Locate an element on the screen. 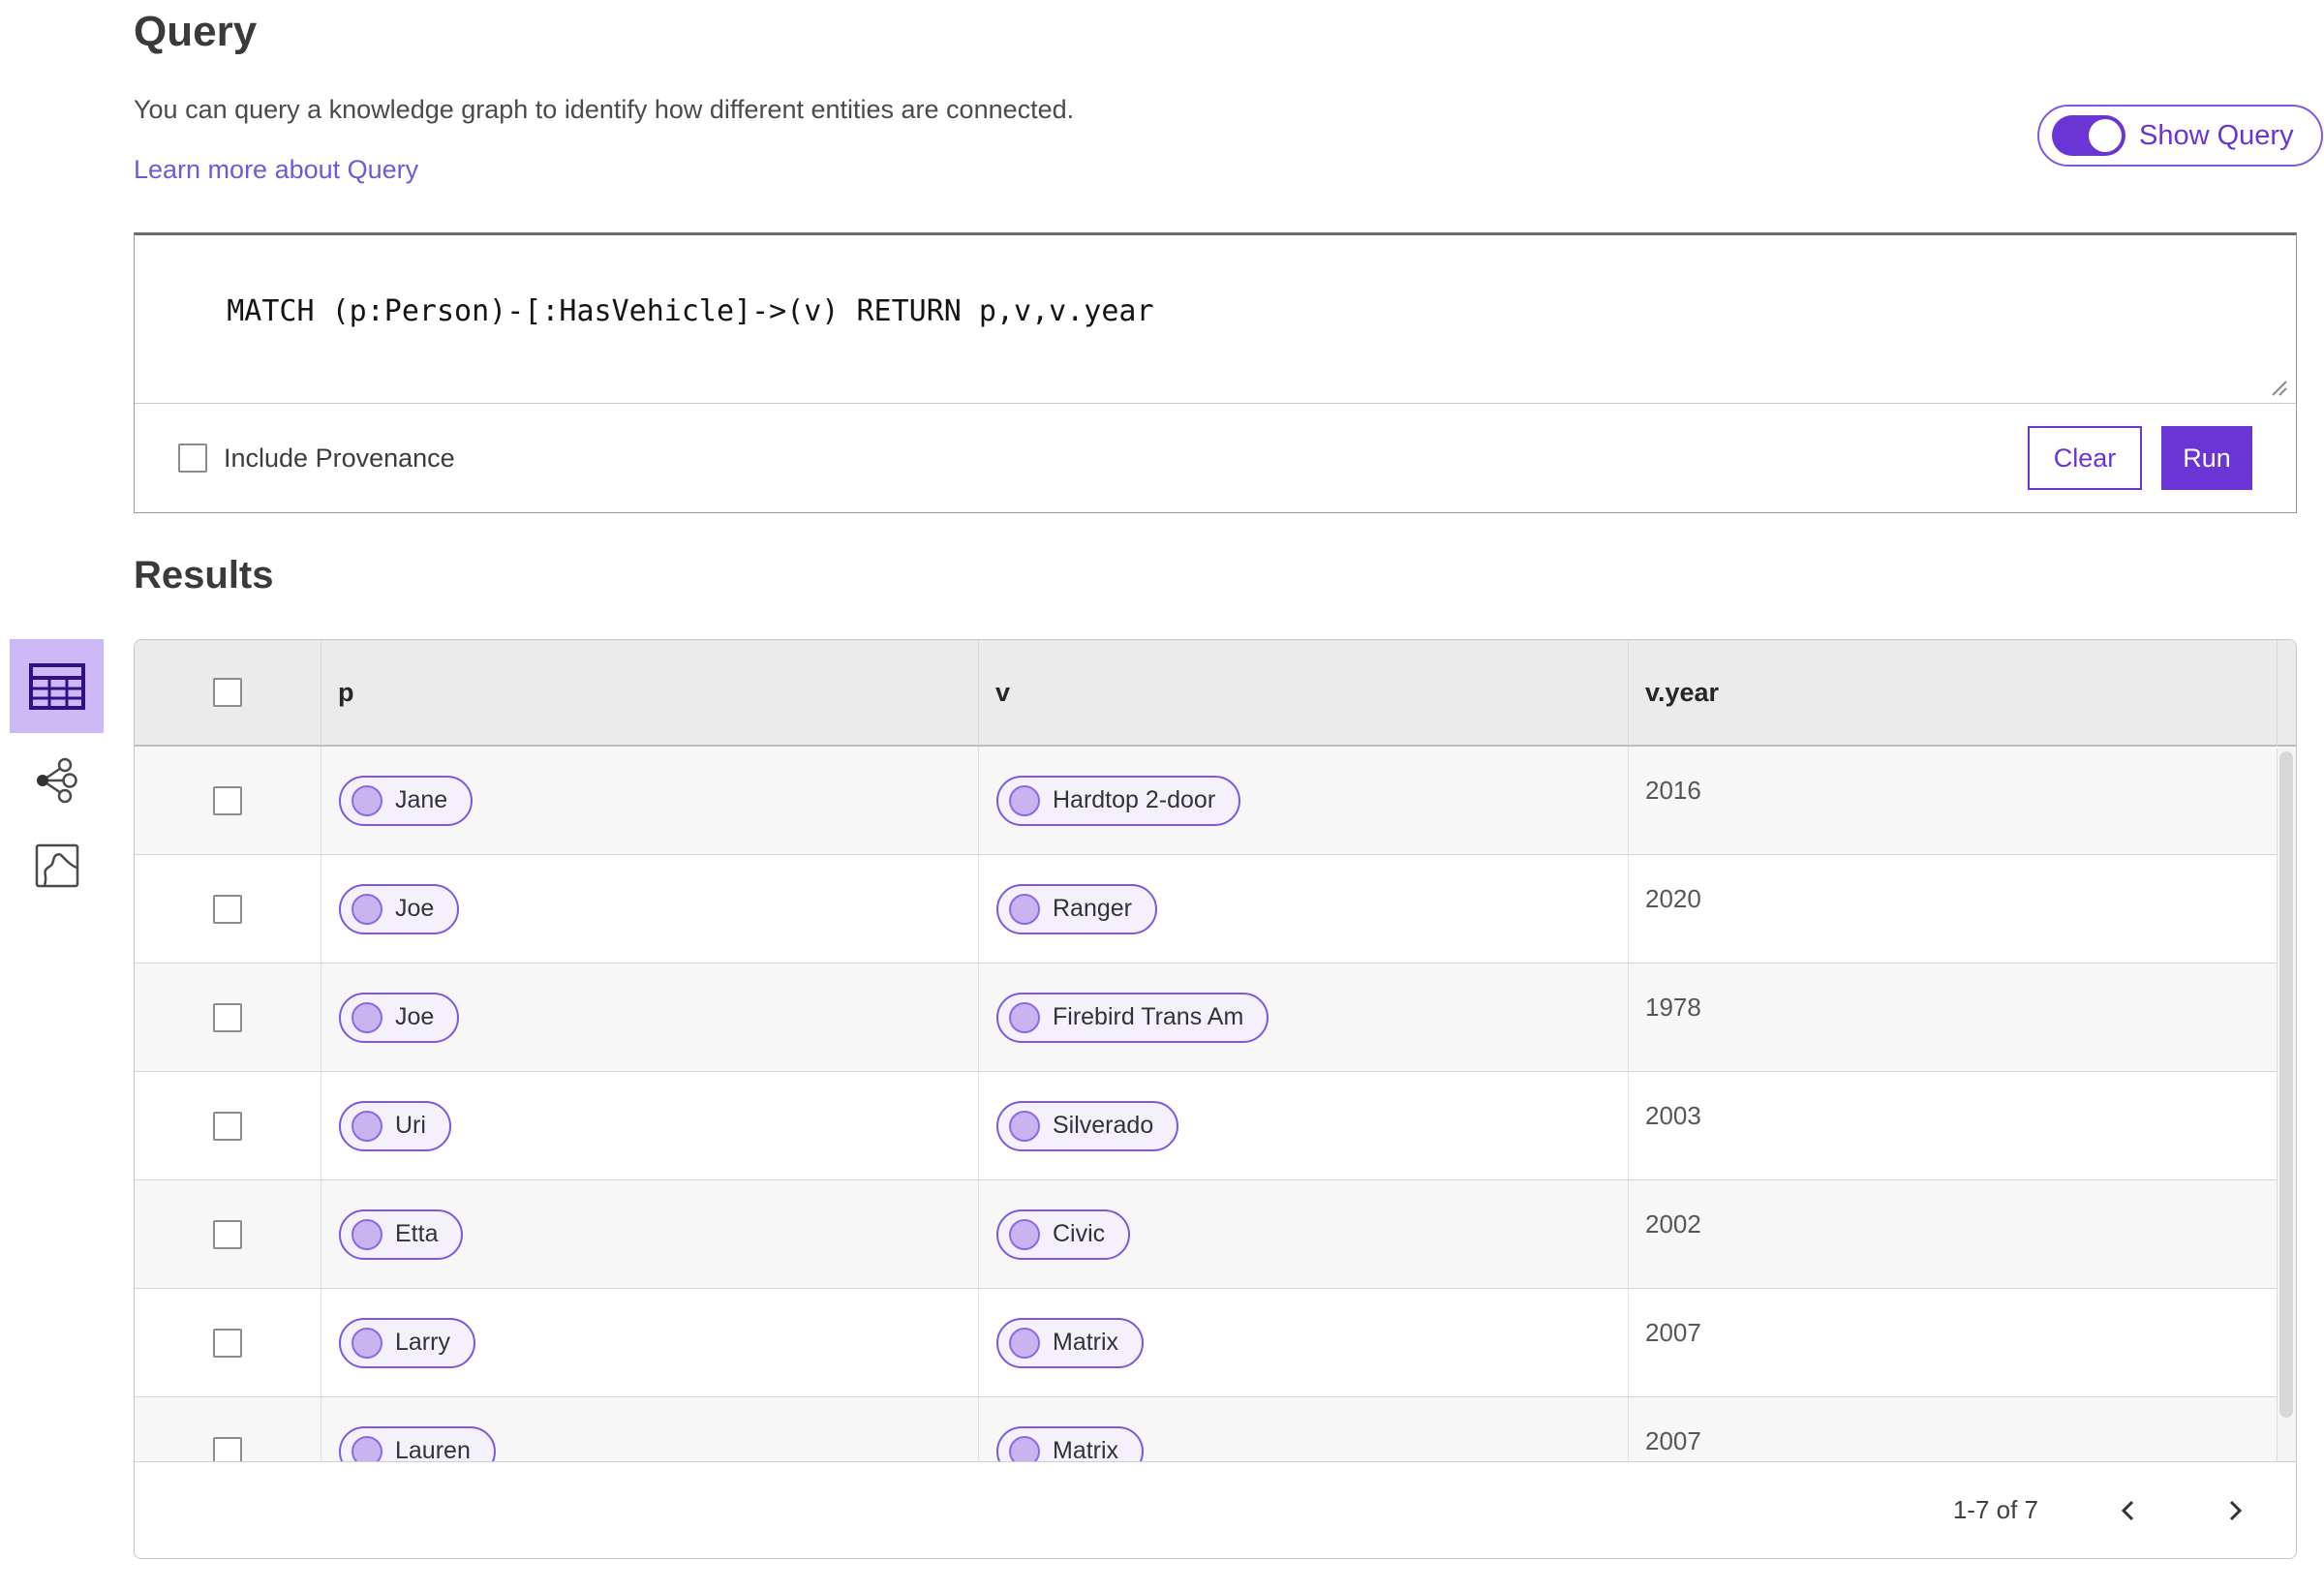  entity-chip-p: Larry is located at coordinates (407, 1342).